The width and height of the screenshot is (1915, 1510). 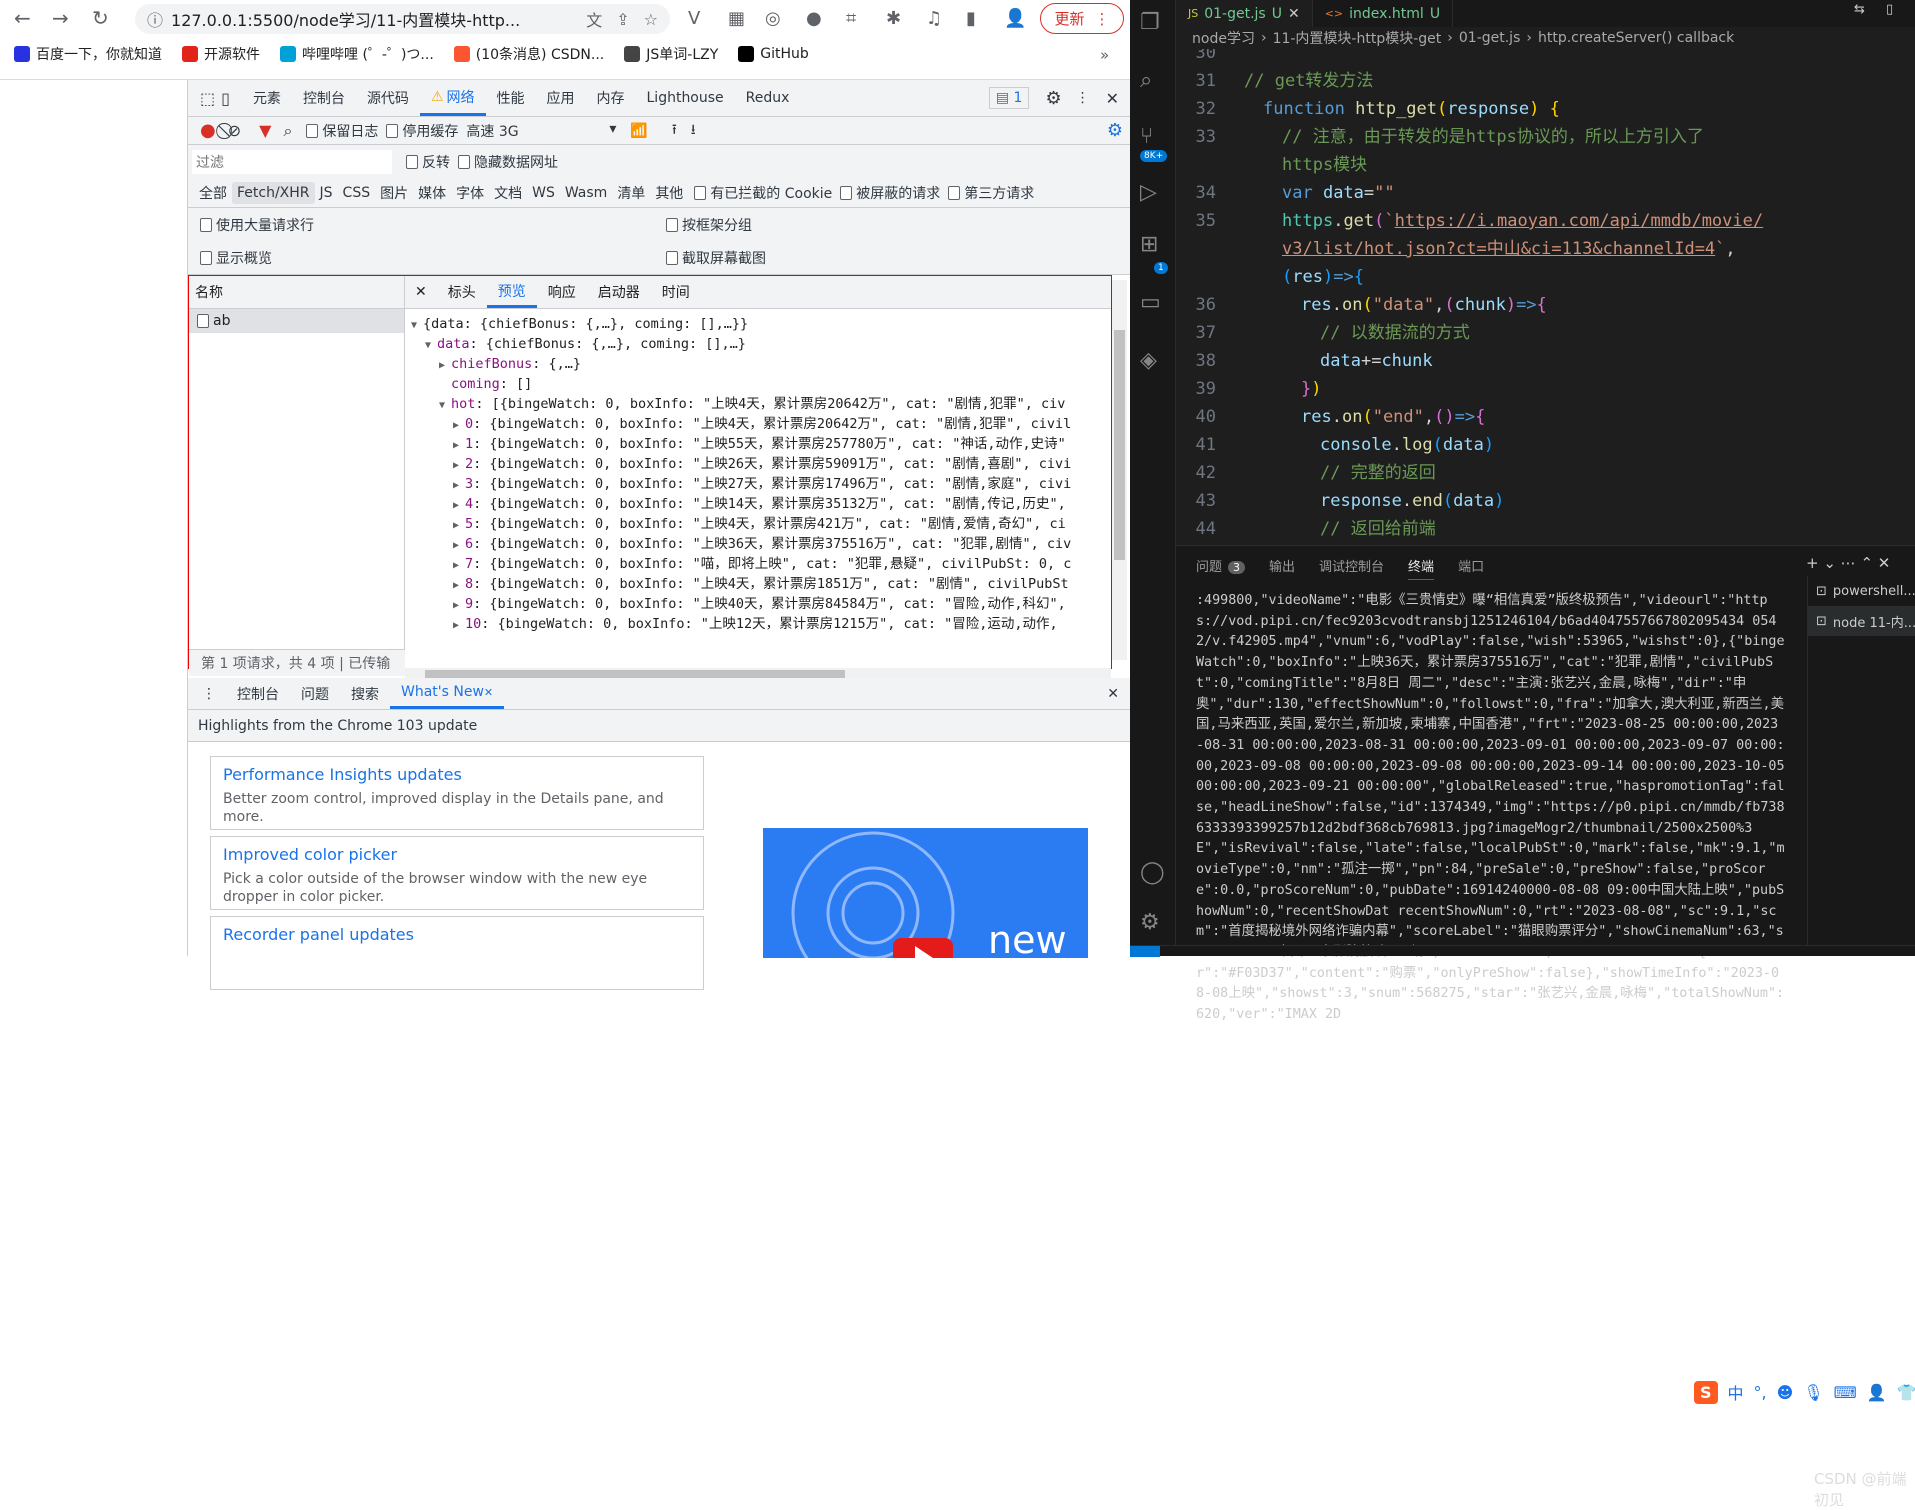 What do you see at coordinates (1357, 38) in the screenshot?
I see `breadcrumb-item: 11-内置模块-http模块-get` at bounding box center [1357, 38].